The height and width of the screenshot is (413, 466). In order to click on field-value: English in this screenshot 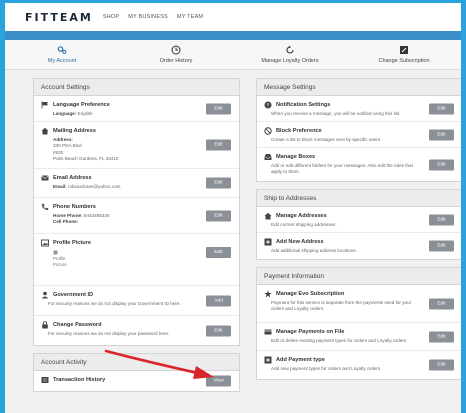, I will do `click(85, 113)`.